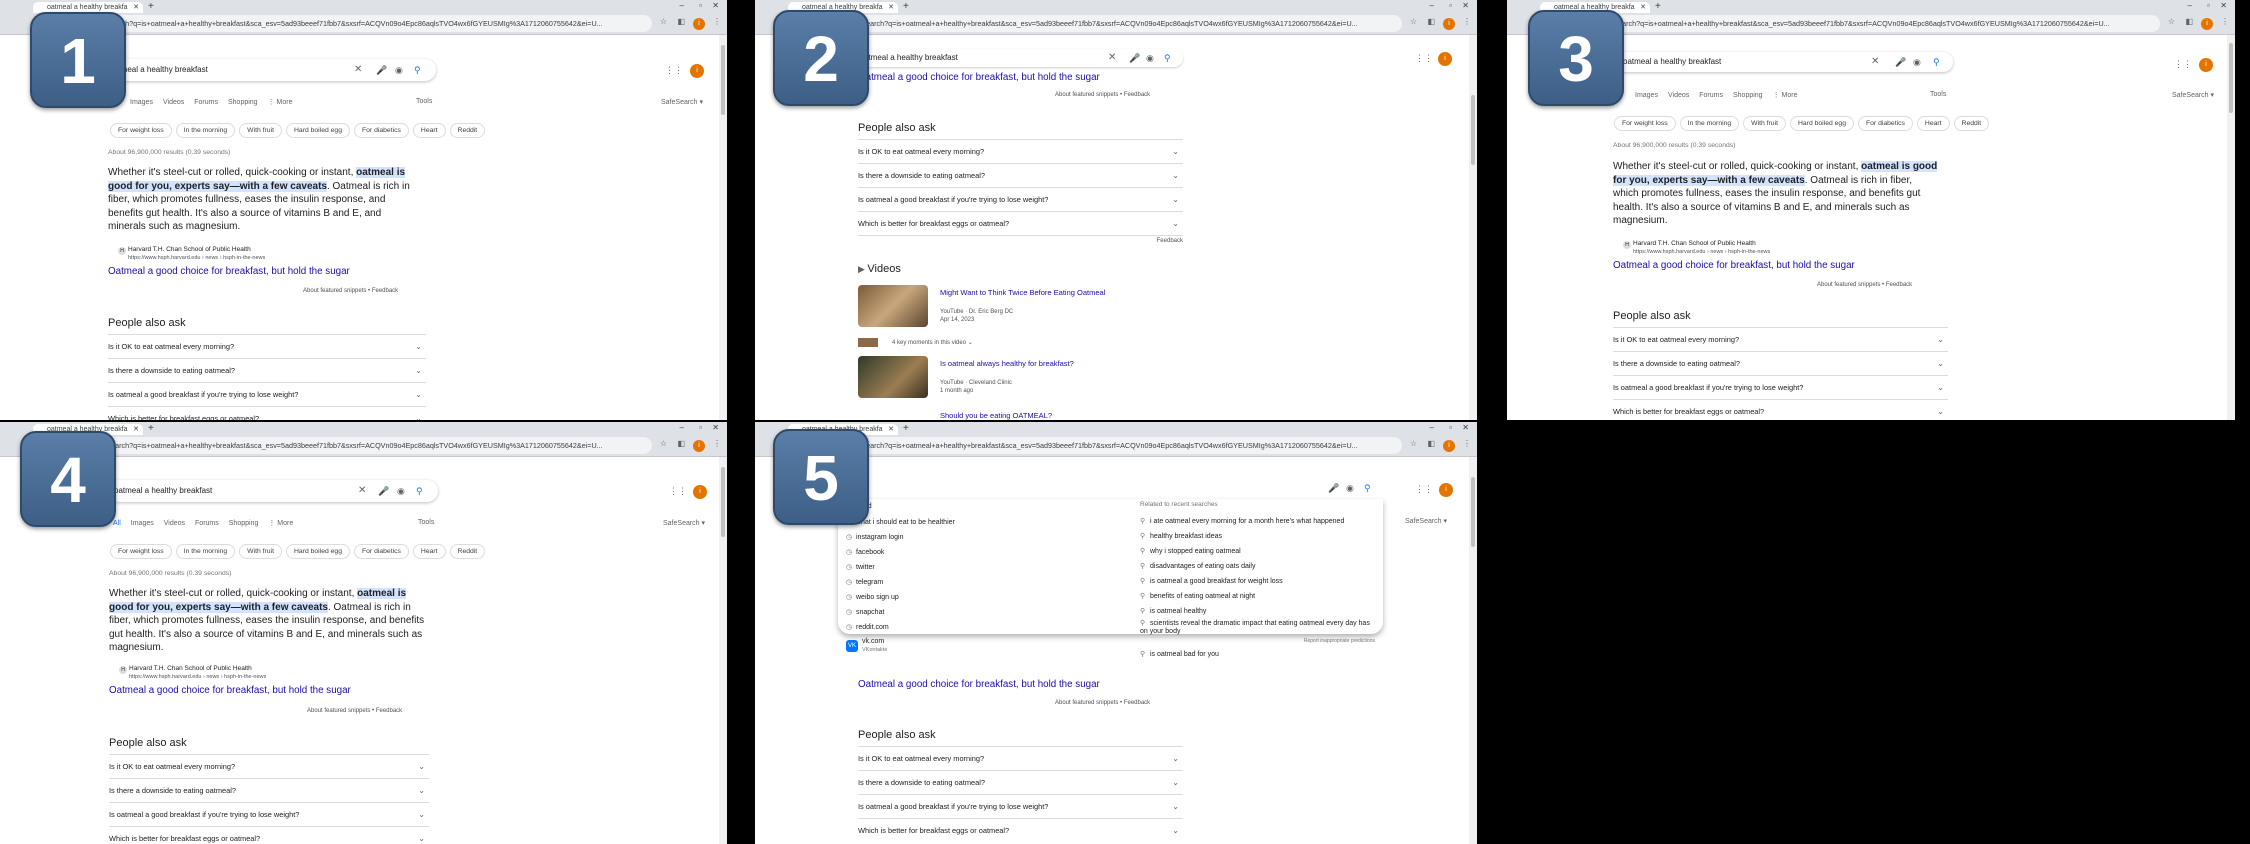 Image resolution: width=2250 pixels, height=844 pixels. Describe the element at coordinates (1938, 94) in the screenshot. I see `tab-tools: Tools` at that location.